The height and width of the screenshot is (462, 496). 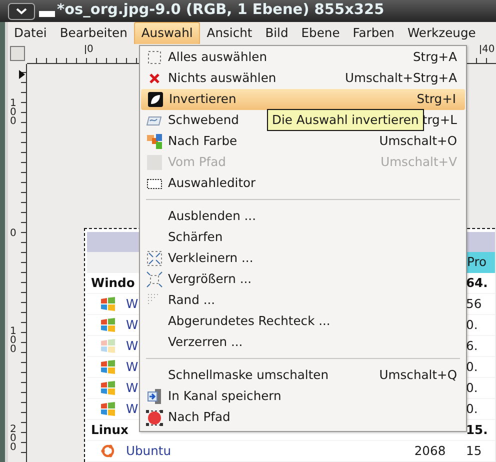 What do you see at coordinates (472, 346) in the screenshot?
I see `table-cell: 6.` at bounding box center [472, 346].